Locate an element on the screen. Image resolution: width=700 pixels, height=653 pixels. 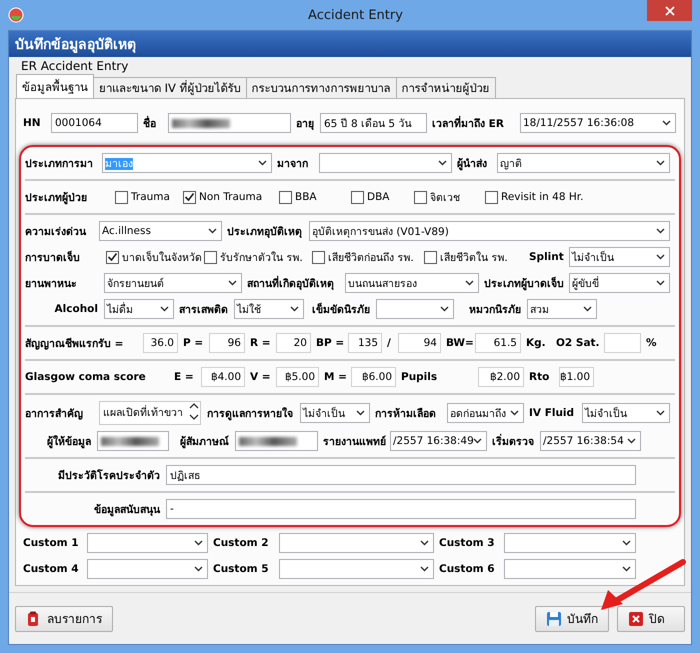
field-label: Custom 6 is located at coordinates (467, 569).